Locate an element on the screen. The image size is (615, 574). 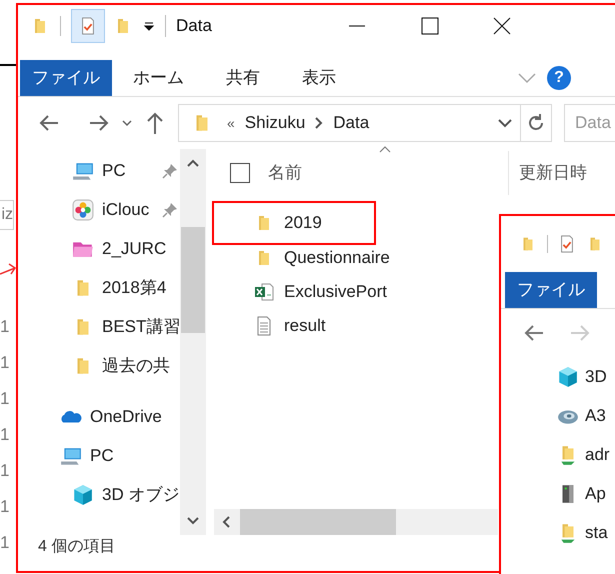
address-bar: « Shizuku Data is located at coordinates (365, 123).